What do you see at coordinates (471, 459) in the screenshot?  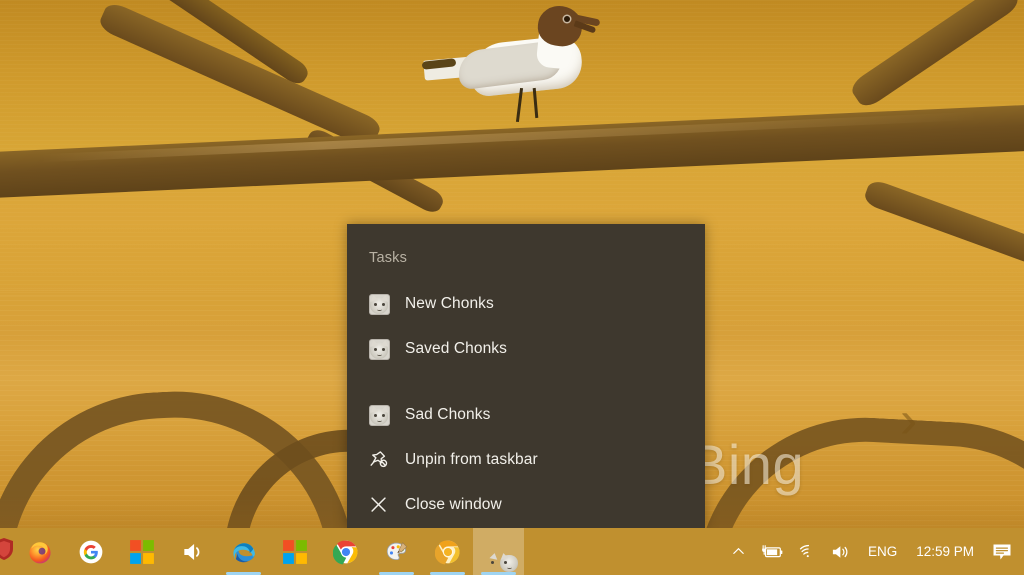 I see `jumplist-item-label: Unpin from taskbar` at bounding box center [471, 459].